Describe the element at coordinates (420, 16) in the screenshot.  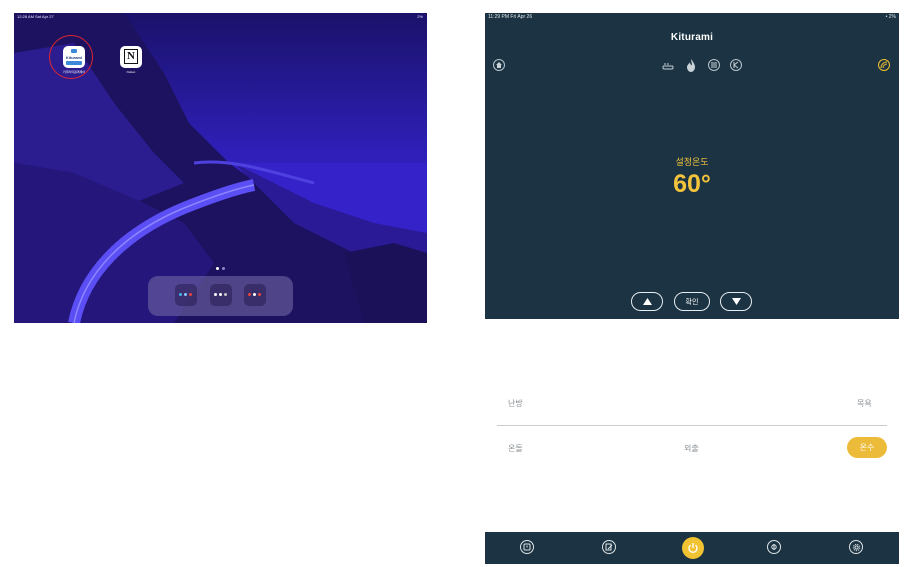
I see `ipad-status-battery: 2%` at that location.